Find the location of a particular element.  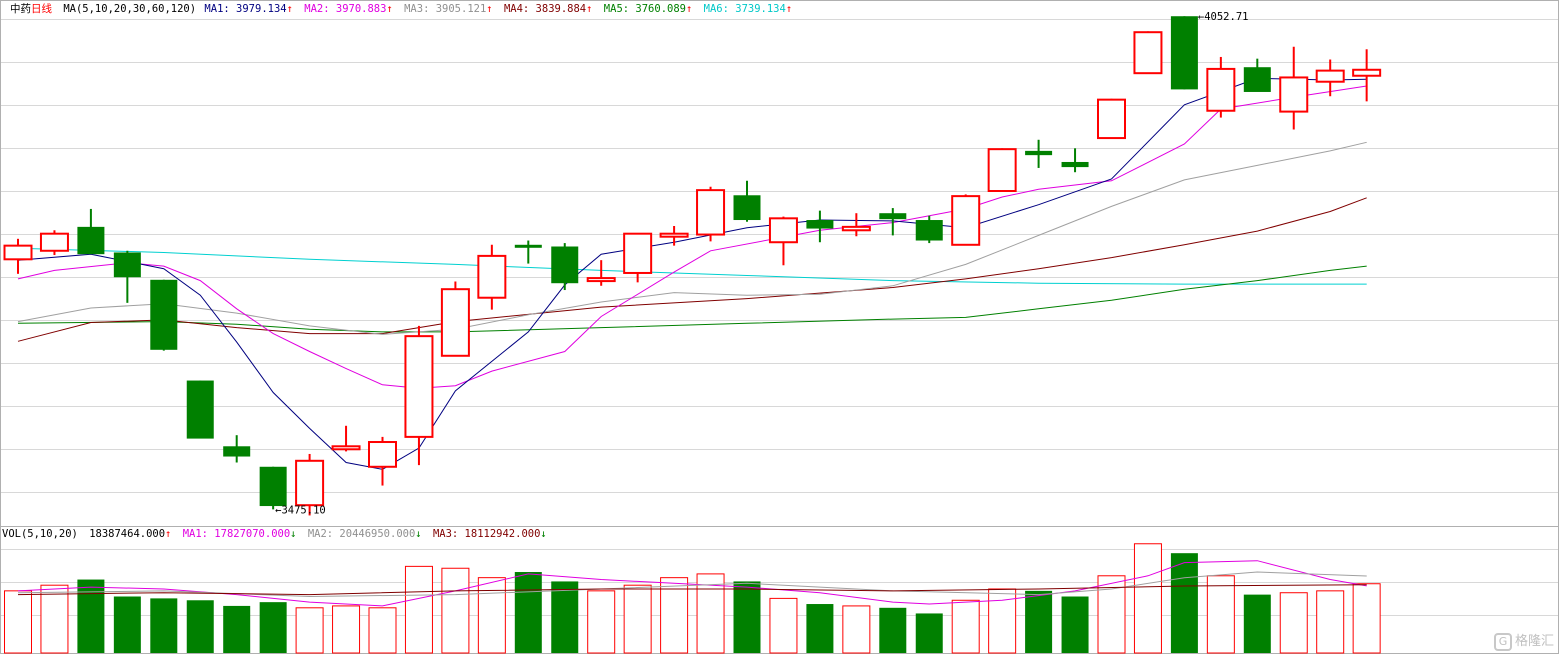

ma-group-label: MA(5,10,20,30,60,120) is located at coordinates (130, 9).